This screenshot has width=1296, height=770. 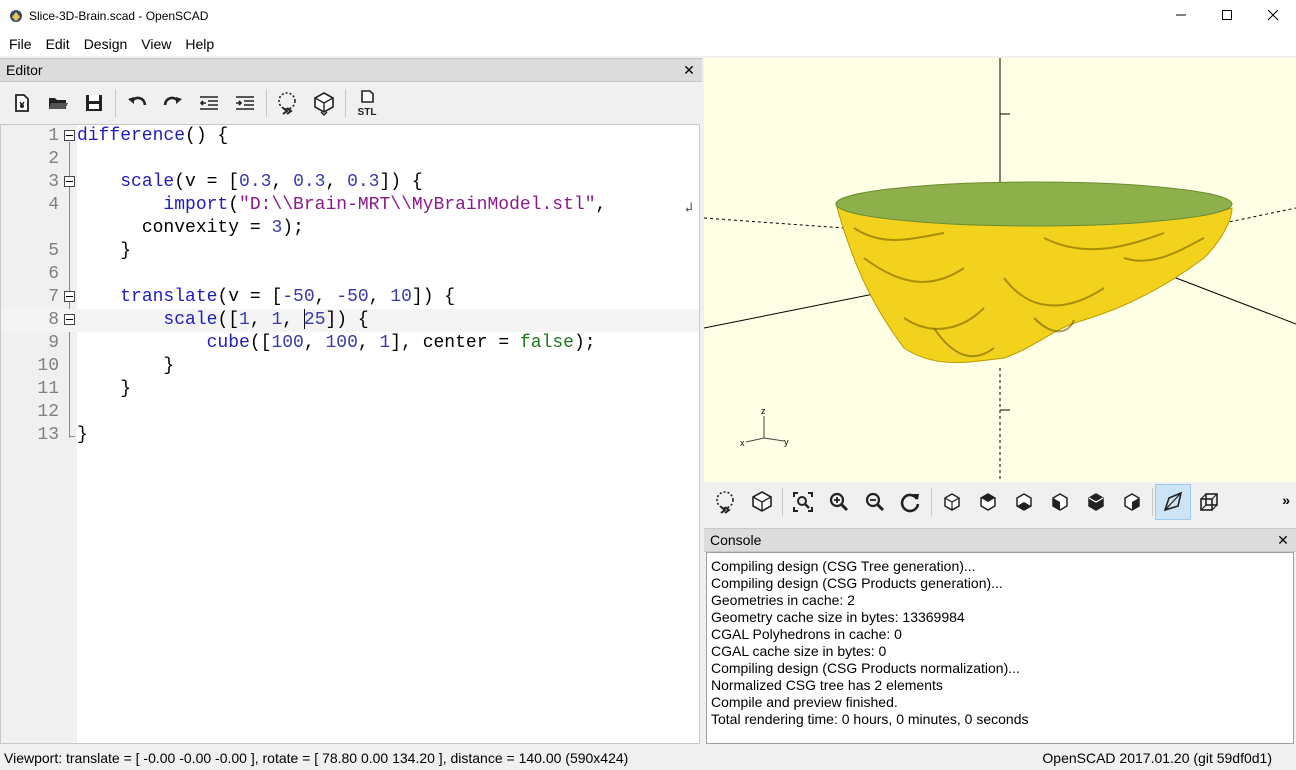 I want to click on open-file-button, so click(x=58, y=103).